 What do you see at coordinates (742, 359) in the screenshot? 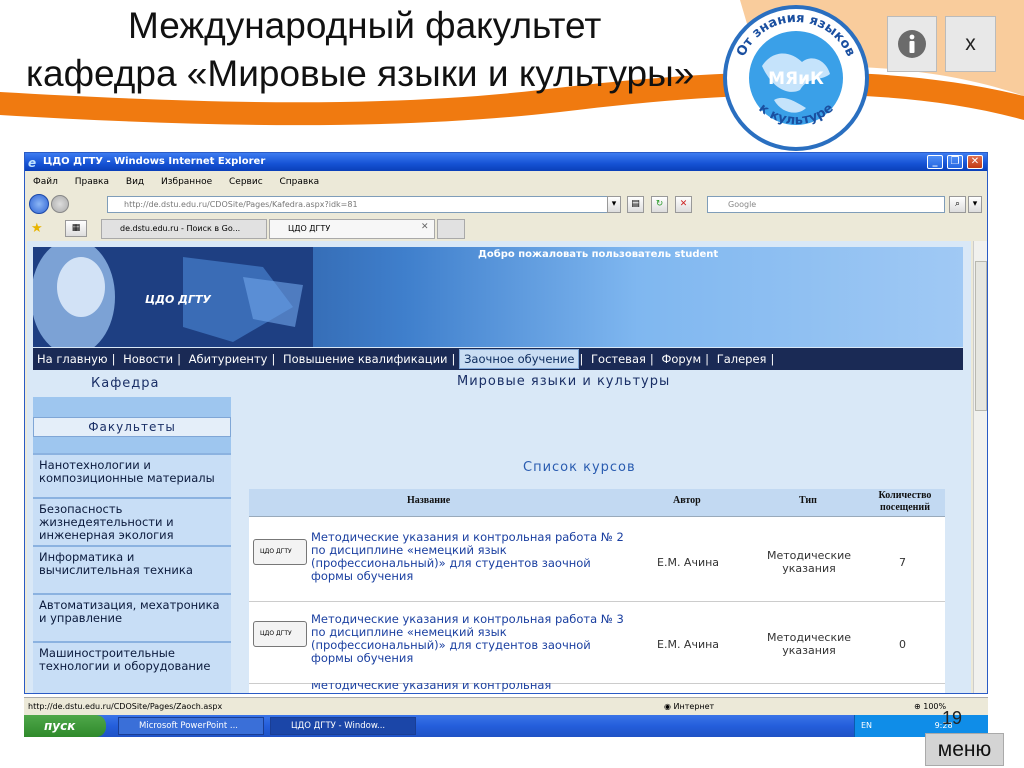
I see `nav-gallery: Галерея` at bounding box center [742, 359].